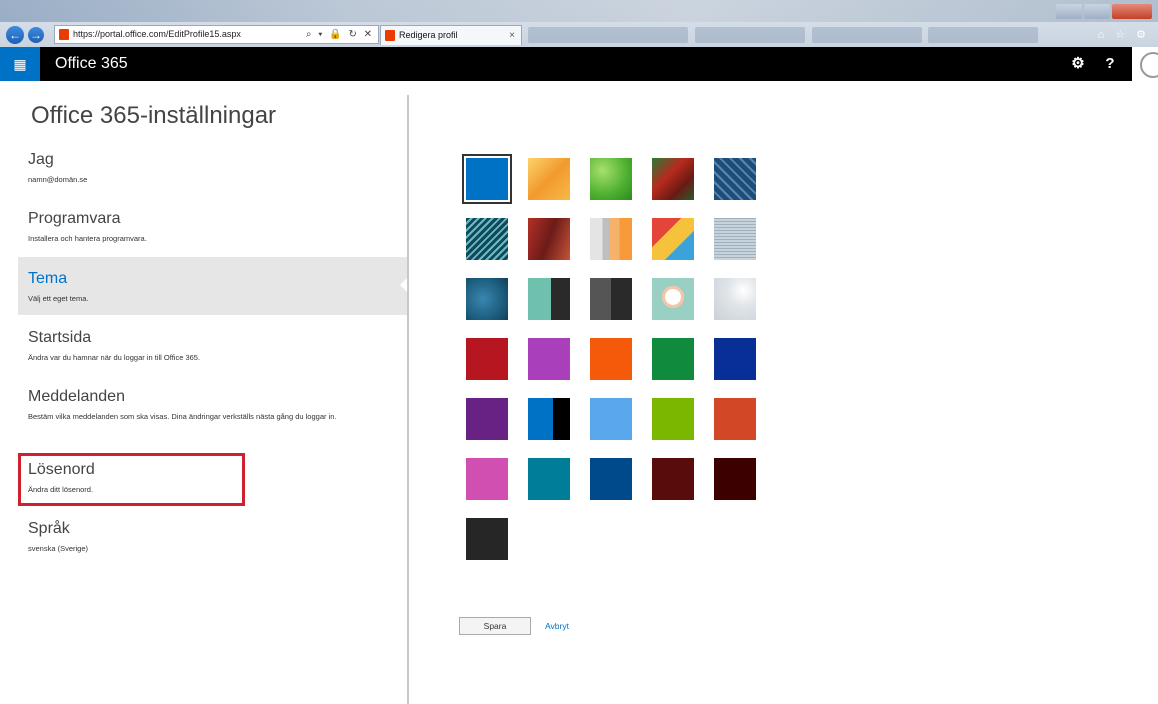 This screenshot has height=704, width=1158. I want to click on avatar, so click(1145, 64).